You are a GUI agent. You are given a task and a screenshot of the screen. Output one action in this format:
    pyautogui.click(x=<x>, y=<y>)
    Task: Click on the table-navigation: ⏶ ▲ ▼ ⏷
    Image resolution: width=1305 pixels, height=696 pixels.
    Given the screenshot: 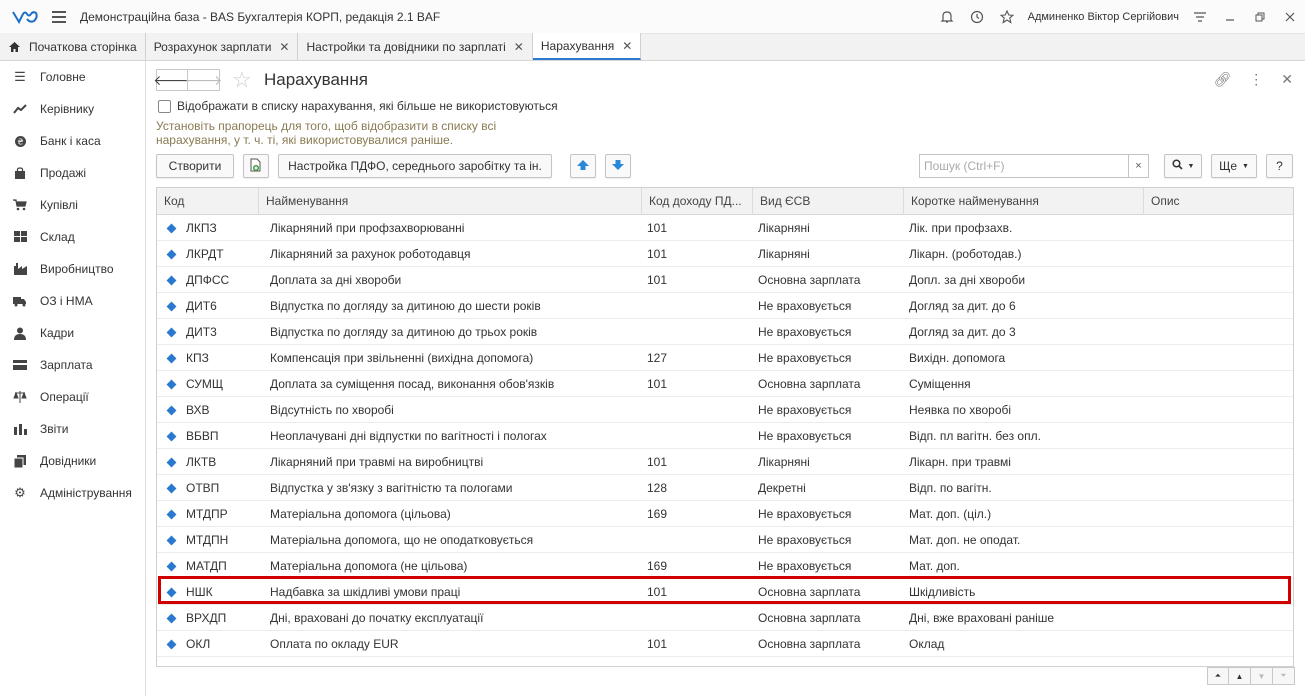 What is the action you would take?
    pyautogui.click(x=1251, y=676)
    